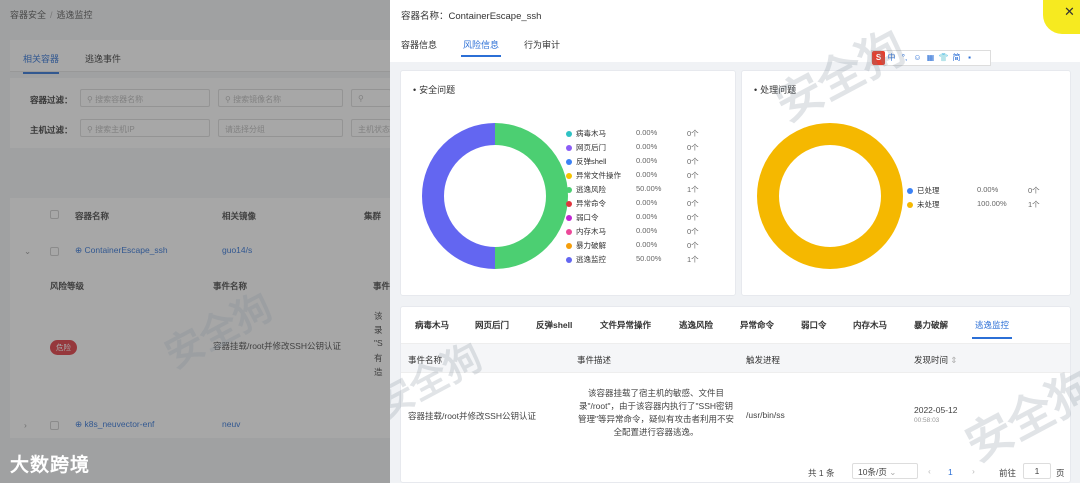  Describe the element at coordinates (775, 89) in the screenshot. I see `handling-issues-title: 处理问题` at that location.